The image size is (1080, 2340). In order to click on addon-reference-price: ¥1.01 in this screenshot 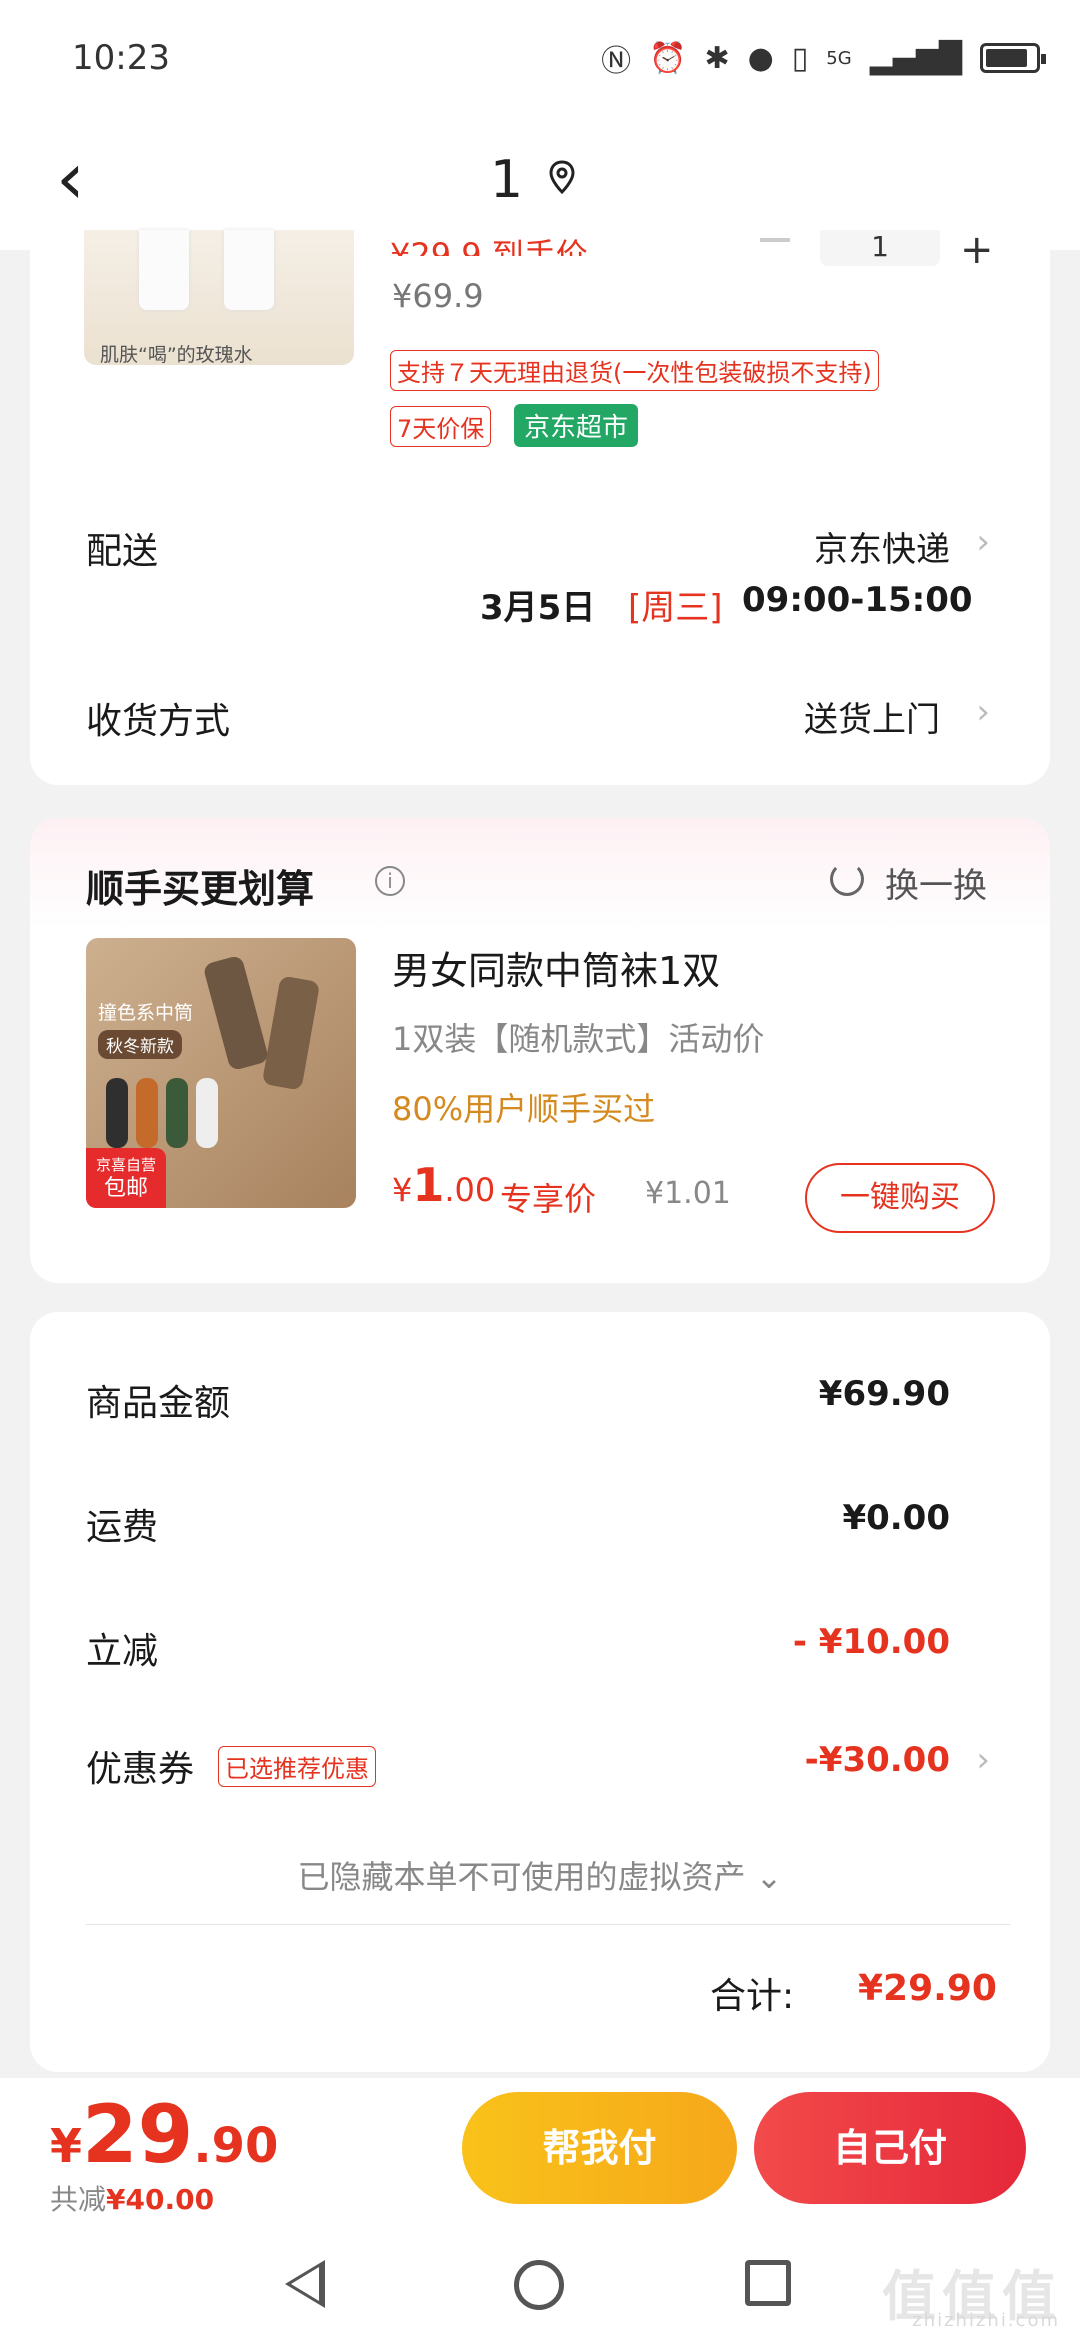, I will do `click(688, 1193)`.